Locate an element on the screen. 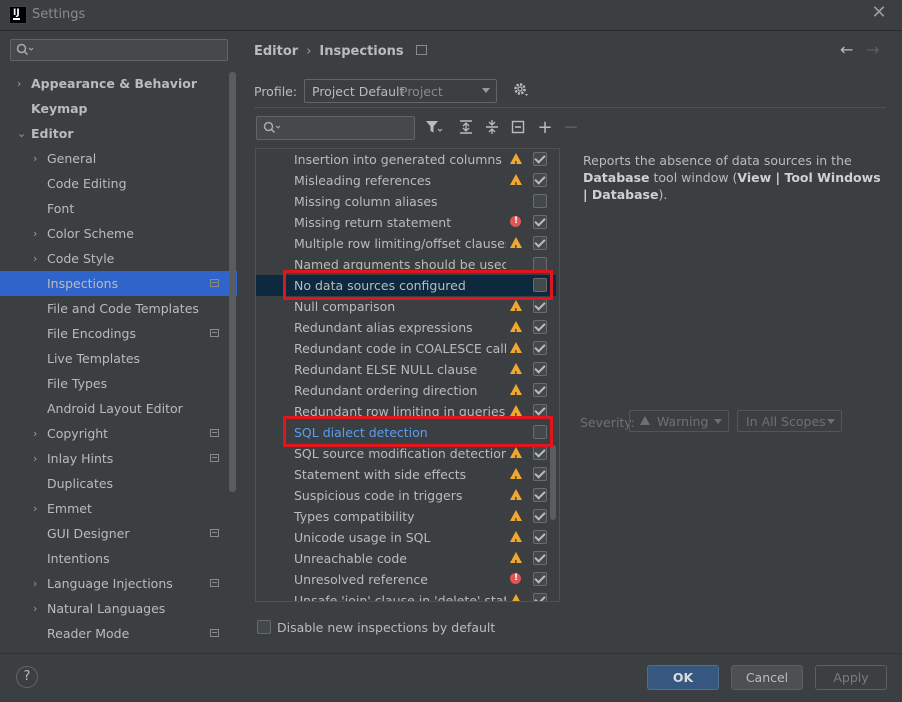  inspection-row: Insertion into generated columns is located at coordinates (406, 162).